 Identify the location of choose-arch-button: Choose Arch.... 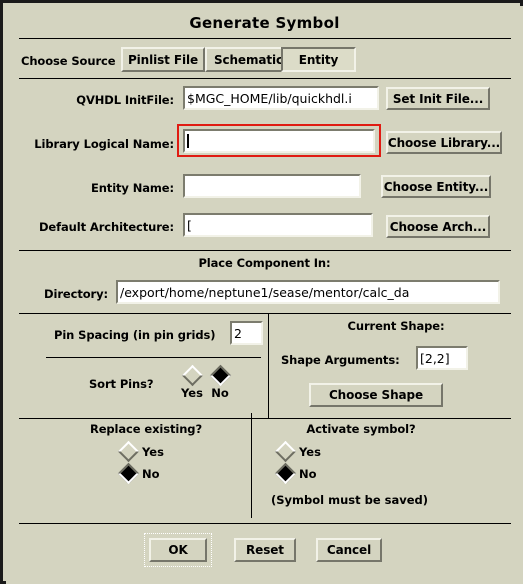
(438, 226).